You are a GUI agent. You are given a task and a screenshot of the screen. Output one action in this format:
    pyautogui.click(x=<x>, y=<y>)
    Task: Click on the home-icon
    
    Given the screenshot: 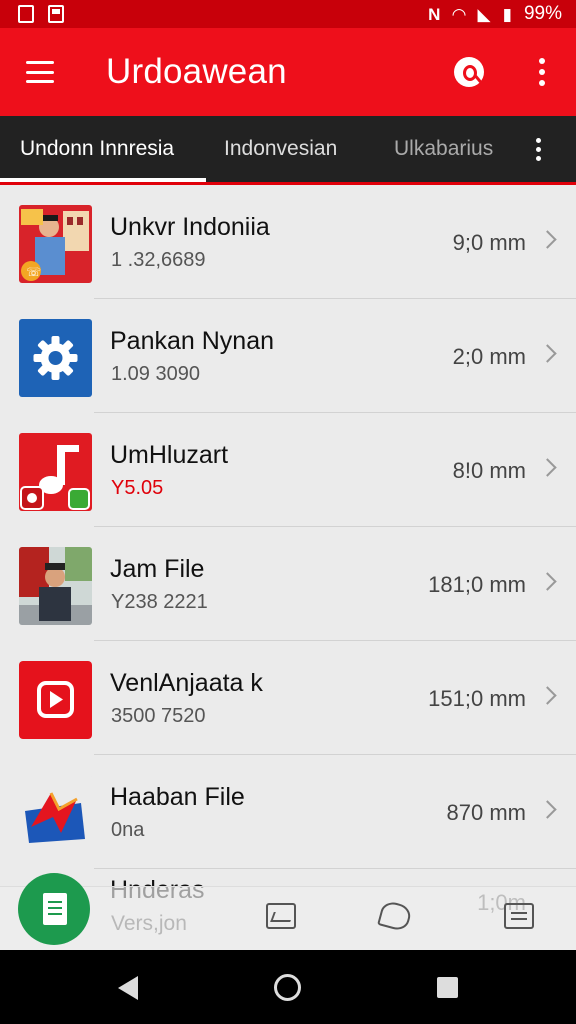 What is the action you would take?
    pyautogui.click(x=287, y=987)
    